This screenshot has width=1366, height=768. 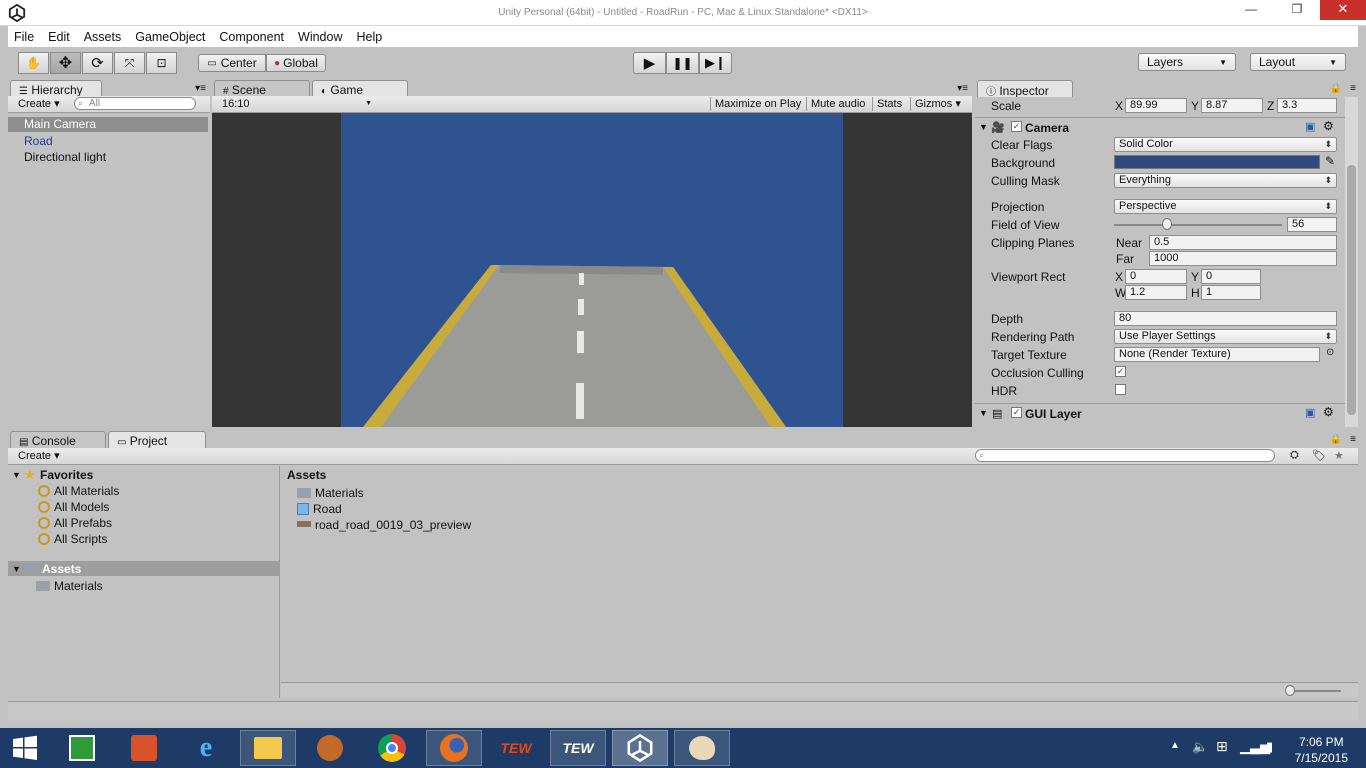 What do you see at coordinates (38, 141) in the screenshot?
I see `hierarchy-item-road: Road` at bounding box center [38, 141].